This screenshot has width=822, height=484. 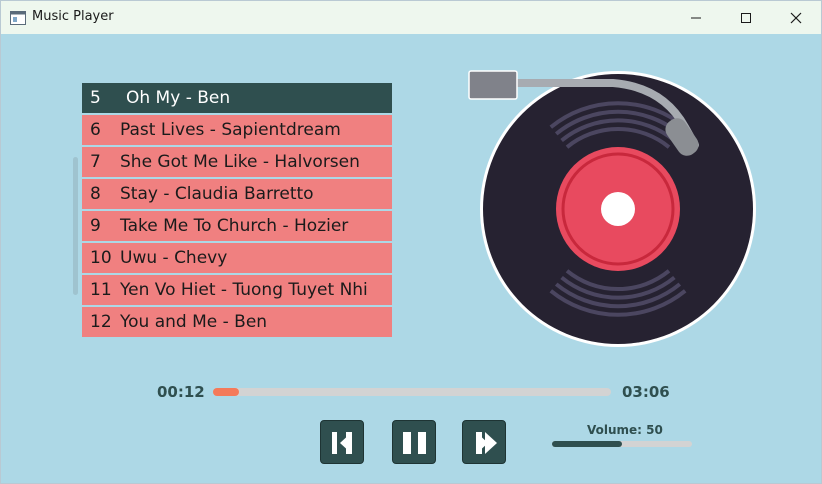 I want to click on track-title: Oh My - Ben, so click(x=178, y=98).